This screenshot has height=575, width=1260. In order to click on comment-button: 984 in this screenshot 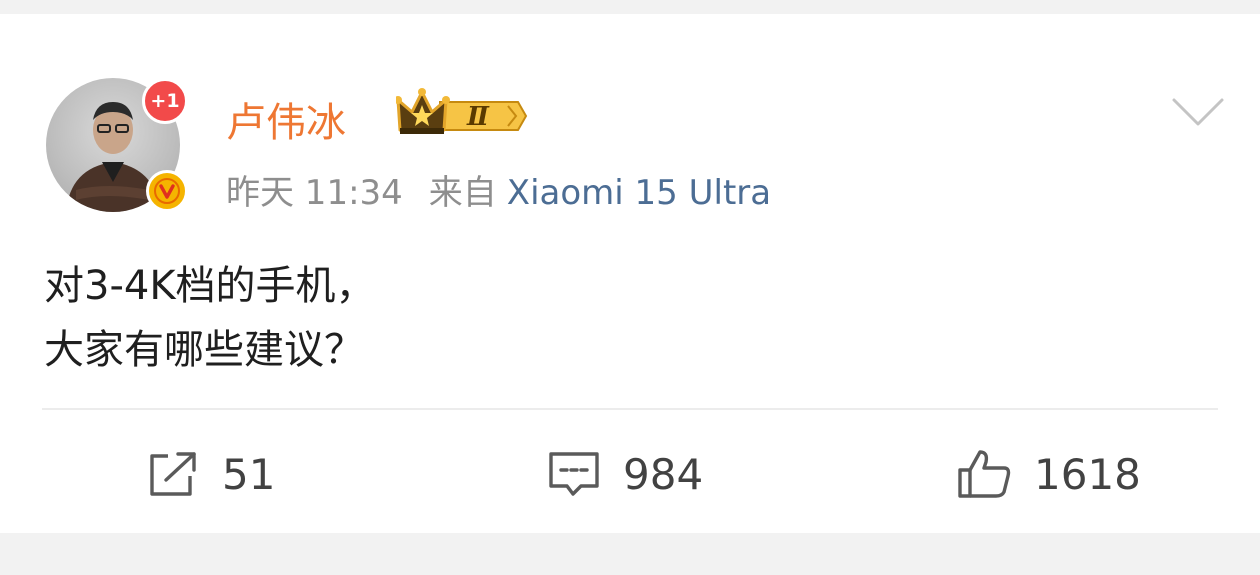, I will do `click(625, 474)`.